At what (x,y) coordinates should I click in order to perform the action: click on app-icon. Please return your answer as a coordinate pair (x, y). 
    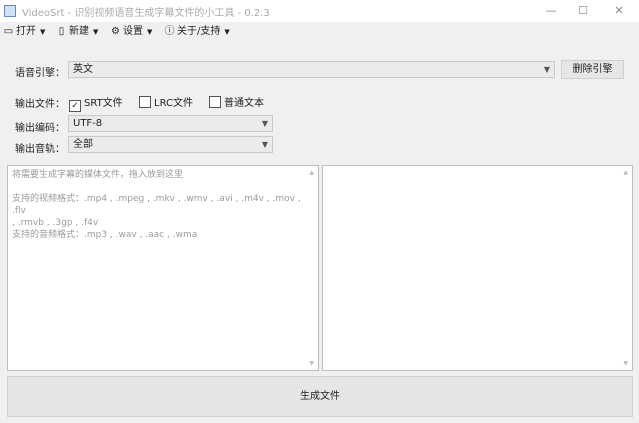
    Looking at the image, I should click on (10, 11).